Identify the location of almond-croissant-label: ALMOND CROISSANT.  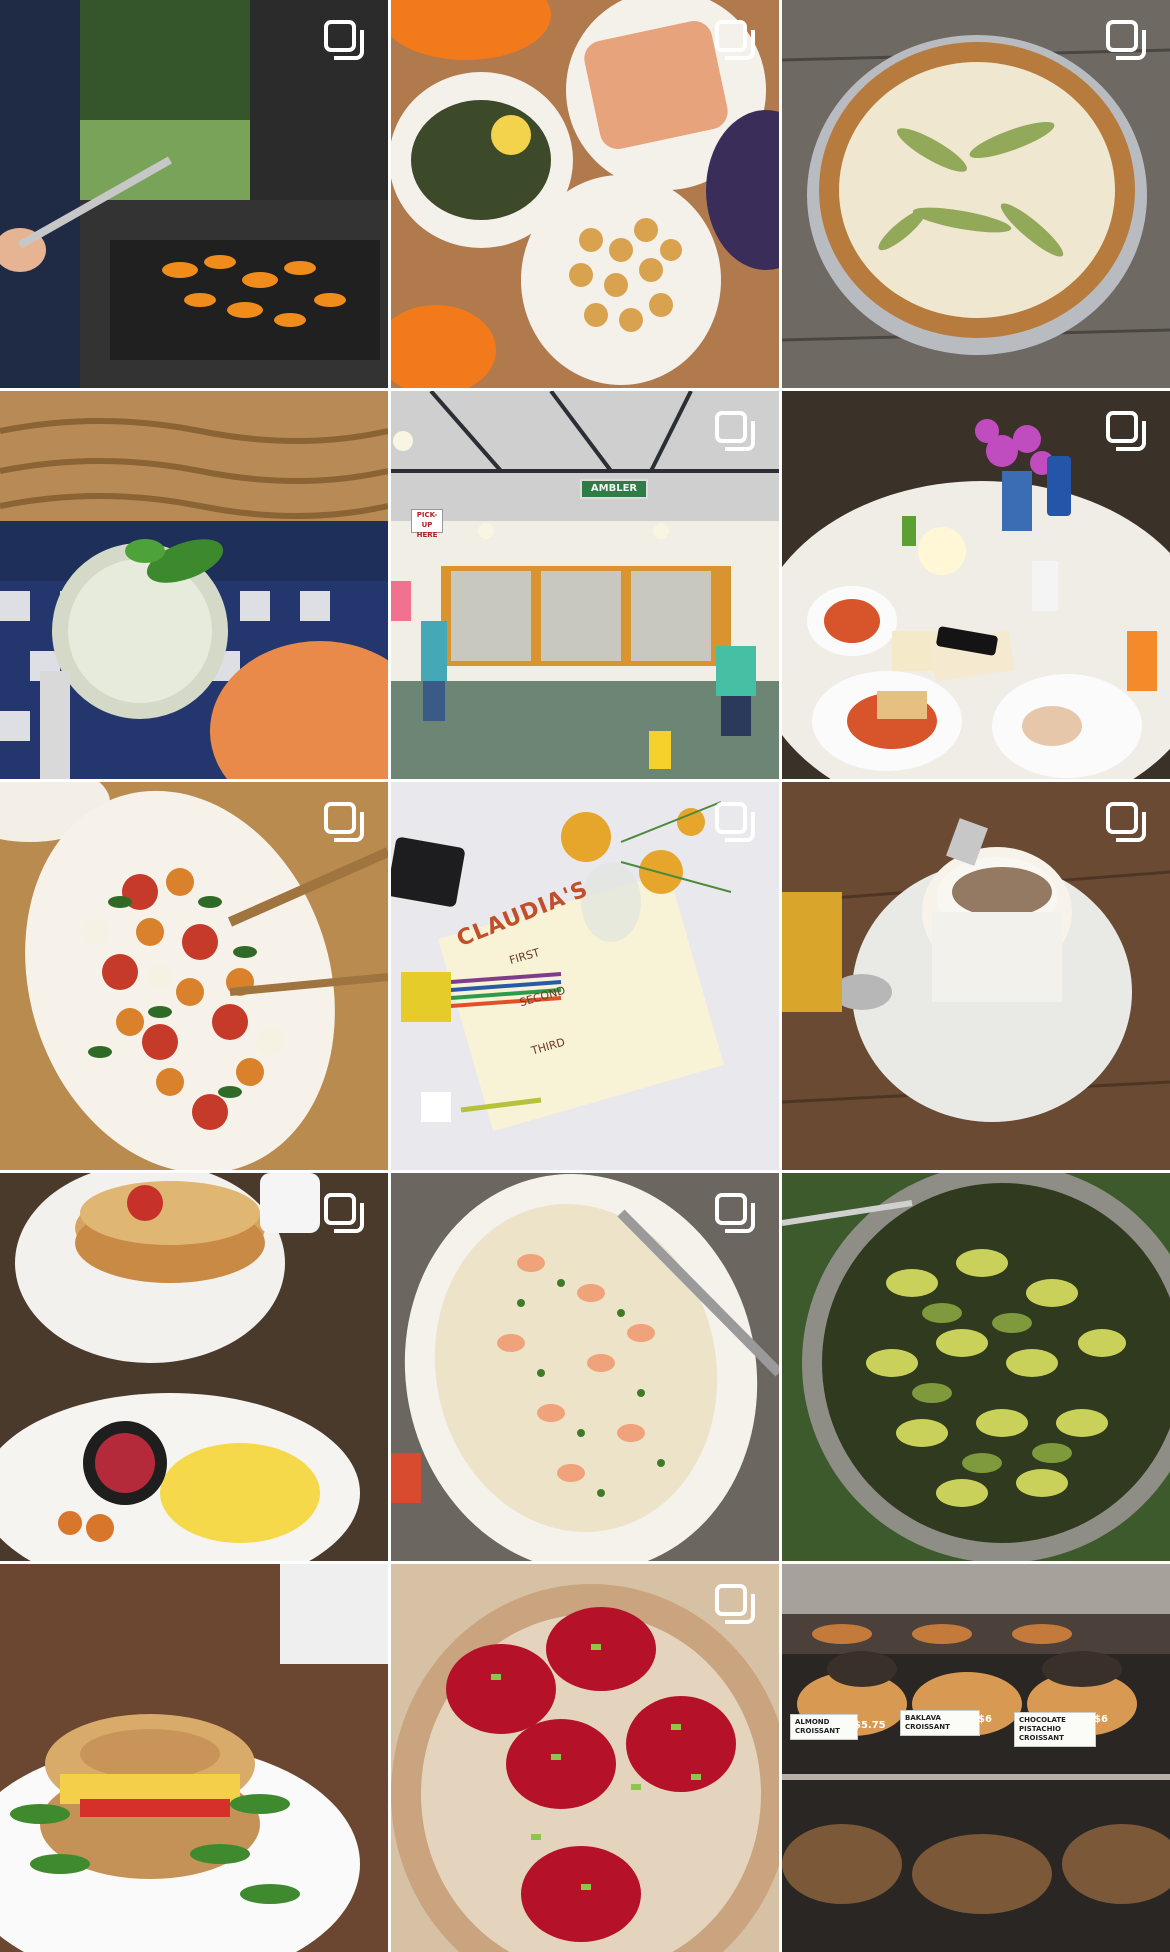
(824, 1727).